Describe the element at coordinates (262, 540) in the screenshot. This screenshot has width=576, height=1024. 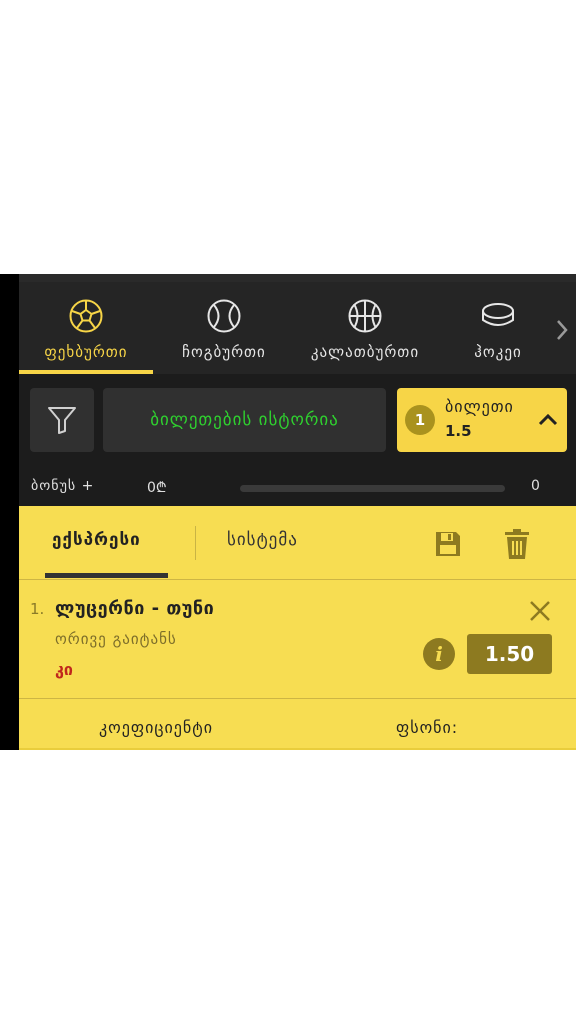
I see `tab-system: სისტემა` at that location.